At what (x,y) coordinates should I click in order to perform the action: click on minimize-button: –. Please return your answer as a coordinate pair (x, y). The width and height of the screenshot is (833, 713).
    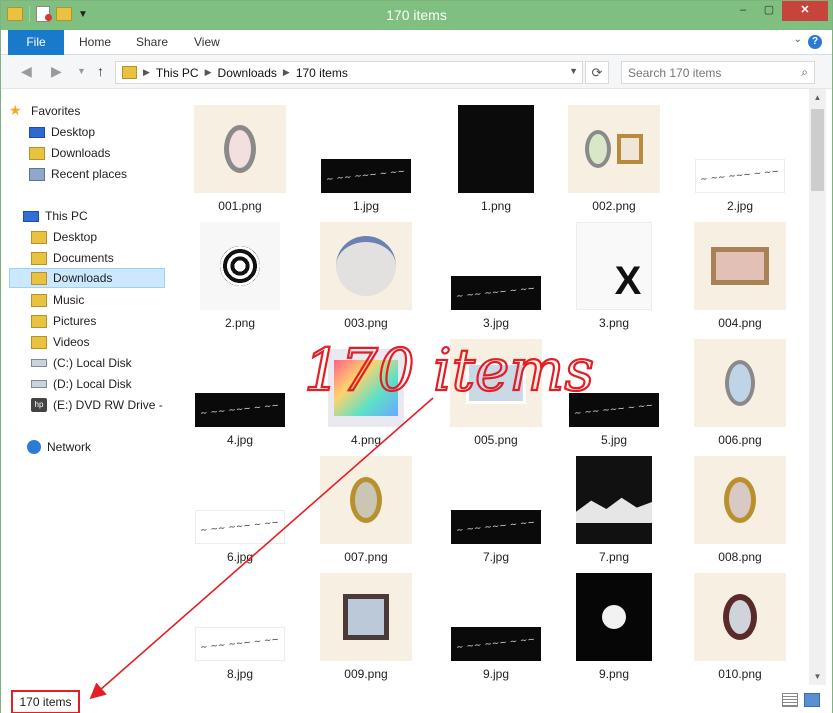
    Looking at the image, I should click on (743, 11).